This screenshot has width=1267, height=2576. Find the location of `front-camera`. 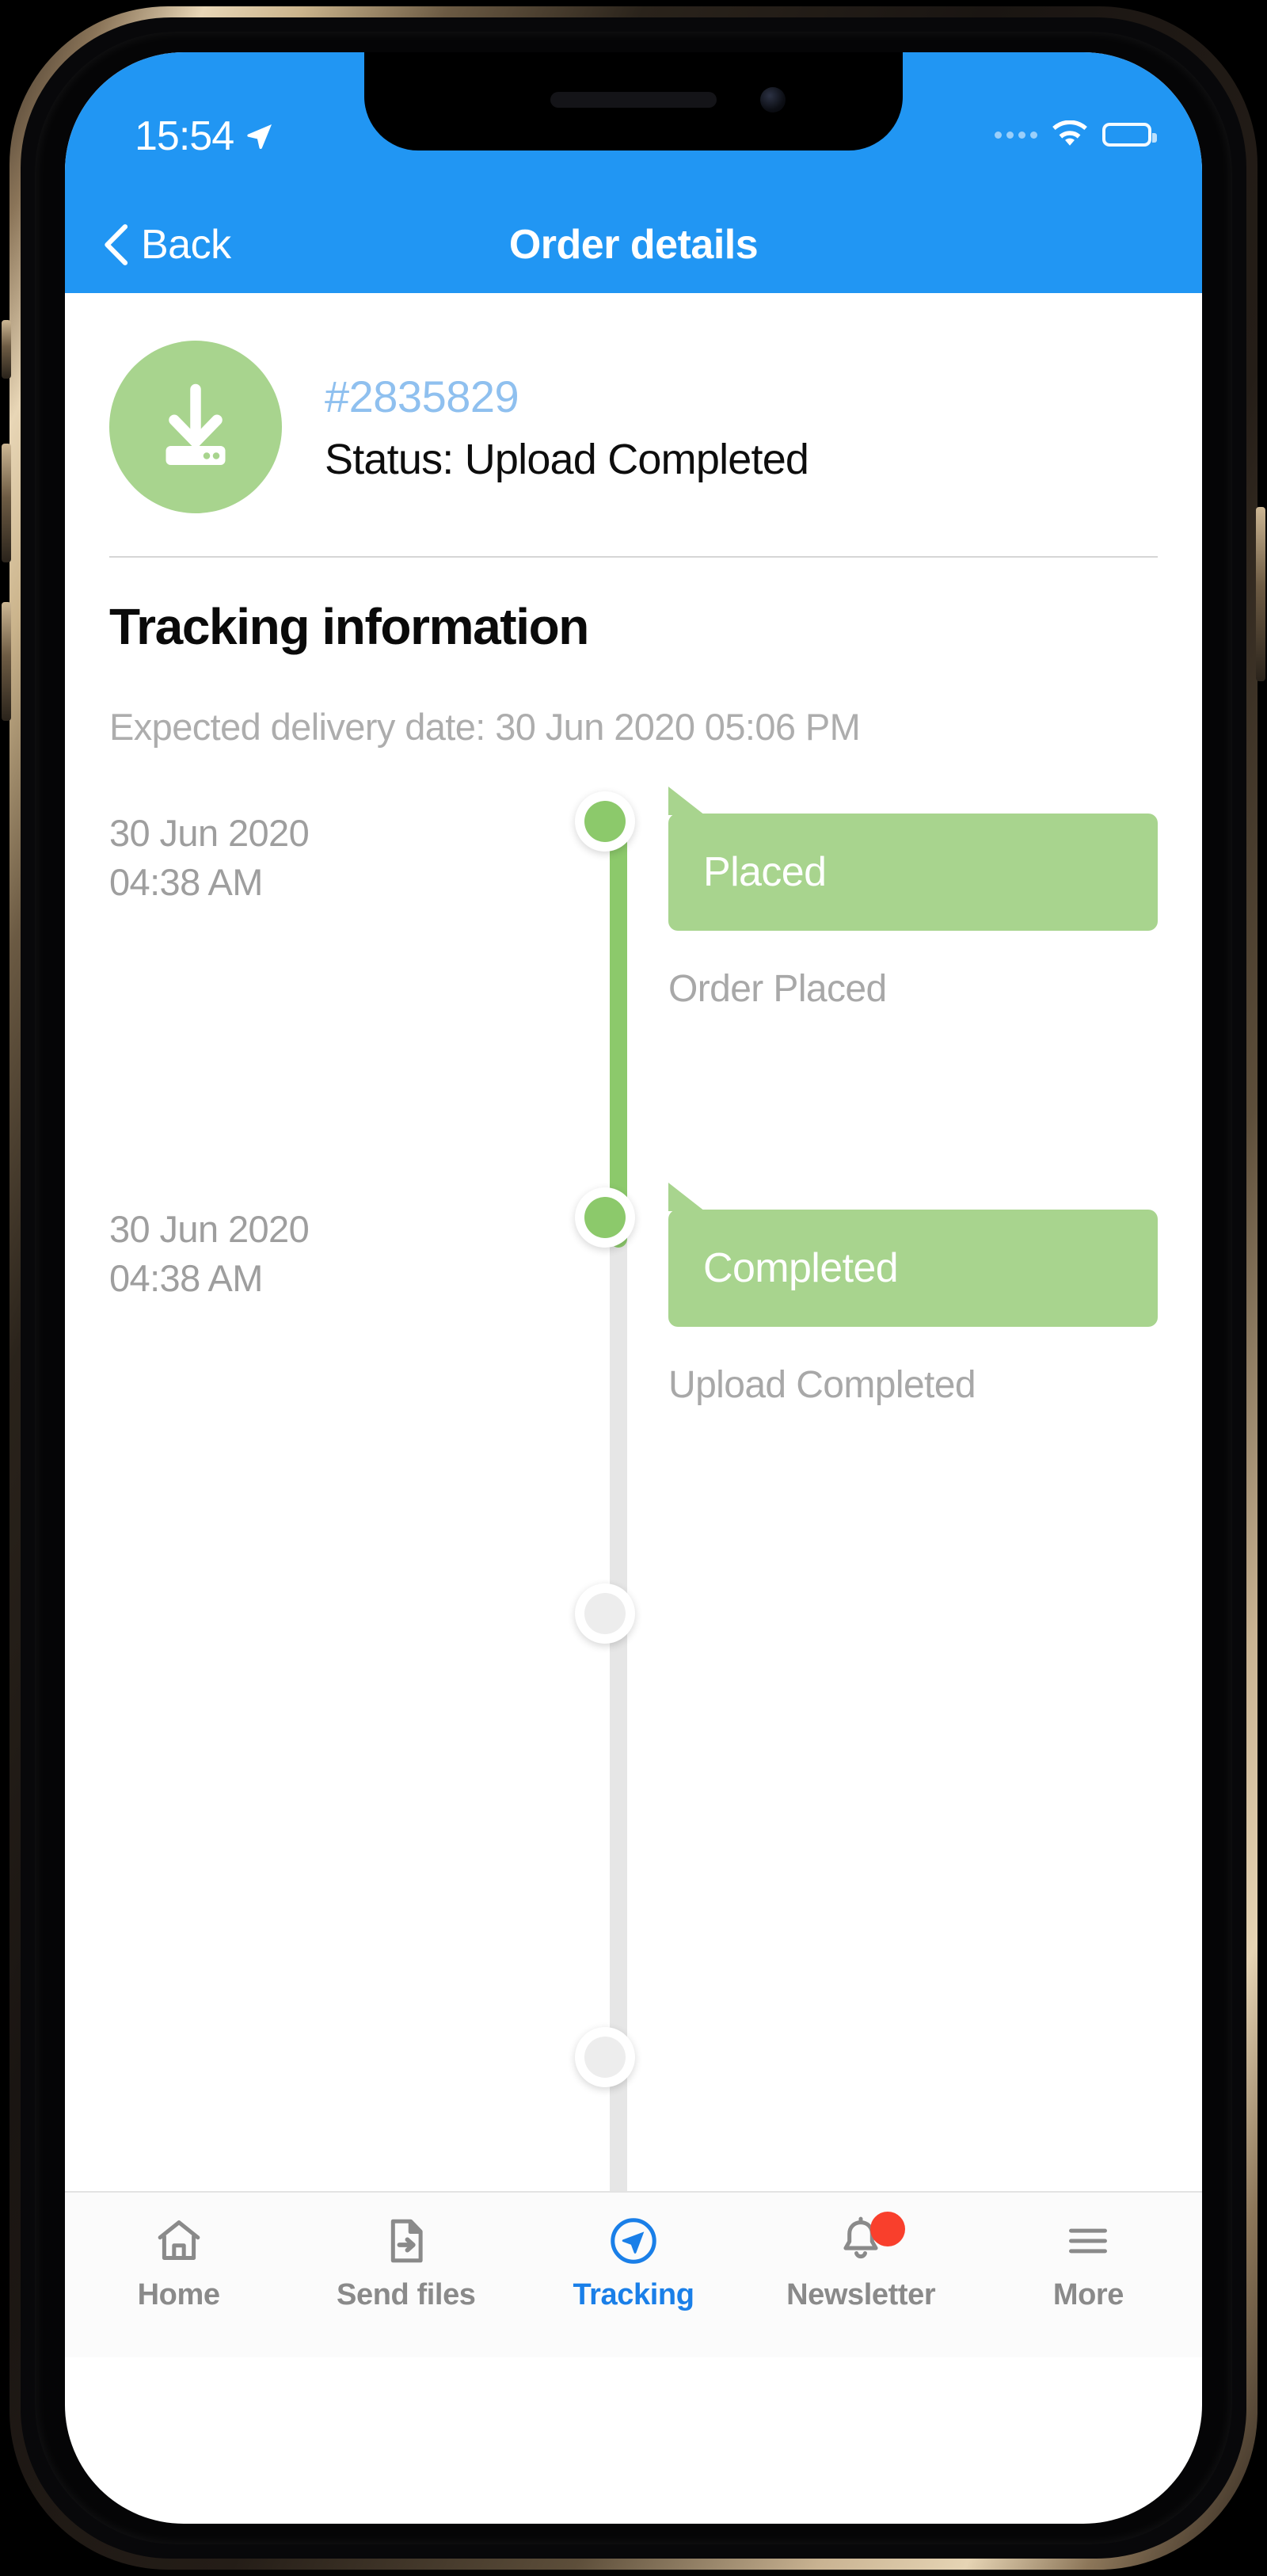

front-camera is located at coordinates (773, 100).